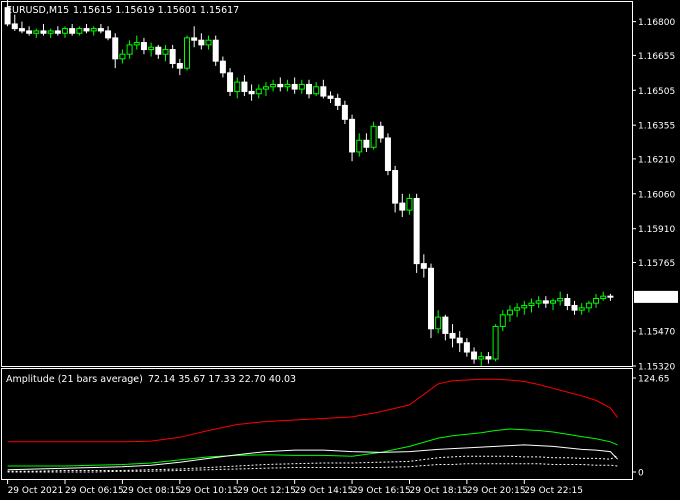  What do you see at coordinates (656, 230) in the screenshot?
I see `price-tick-label: 1.15910` at bounding box center [656, 230].